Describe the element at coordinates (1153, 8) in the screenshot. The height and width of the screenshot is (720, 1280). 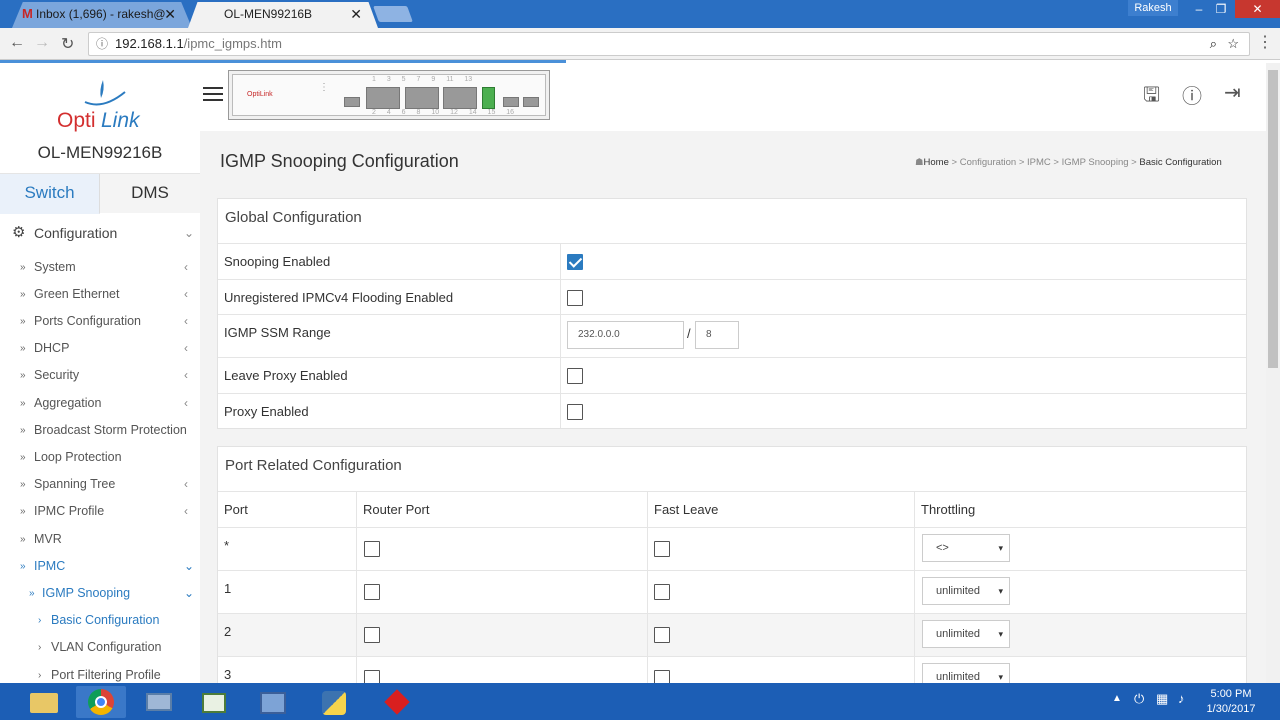
I see `profile-badge: Rakesh` at that location.